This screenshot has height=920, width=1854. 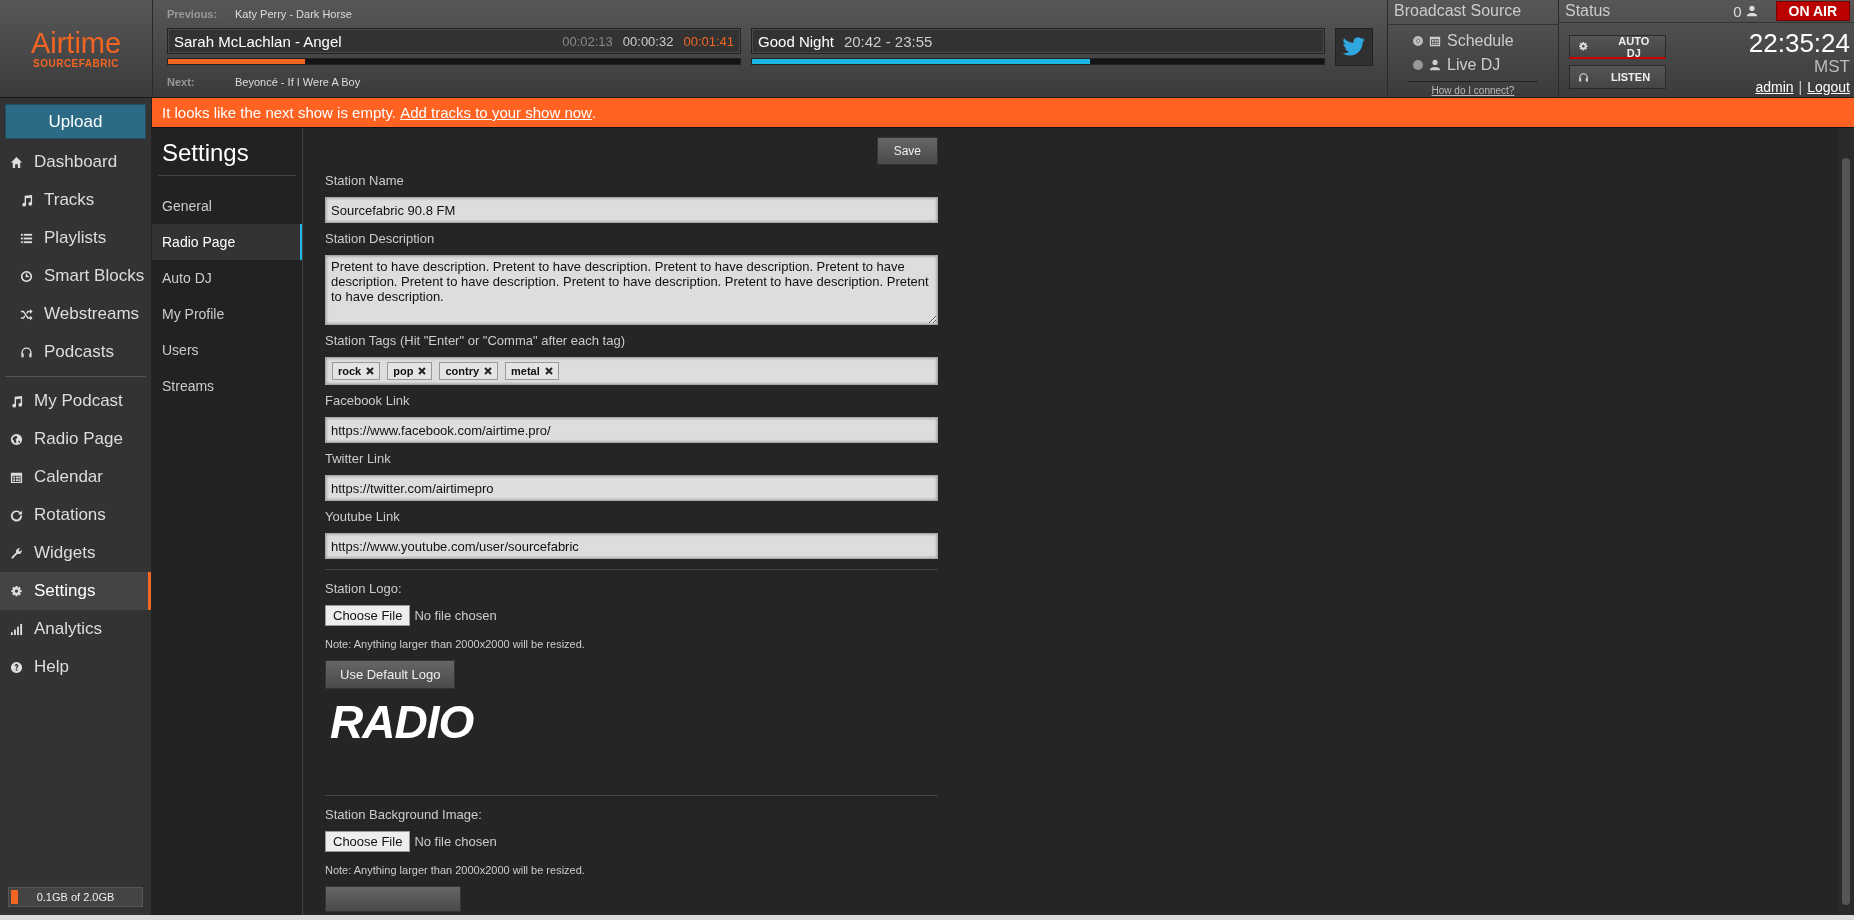 What do you see at coordinates (1617, 47) in the screenshot?
I see `auto-dj-button: AUTO DJ` at bounding box center [1617, 47].